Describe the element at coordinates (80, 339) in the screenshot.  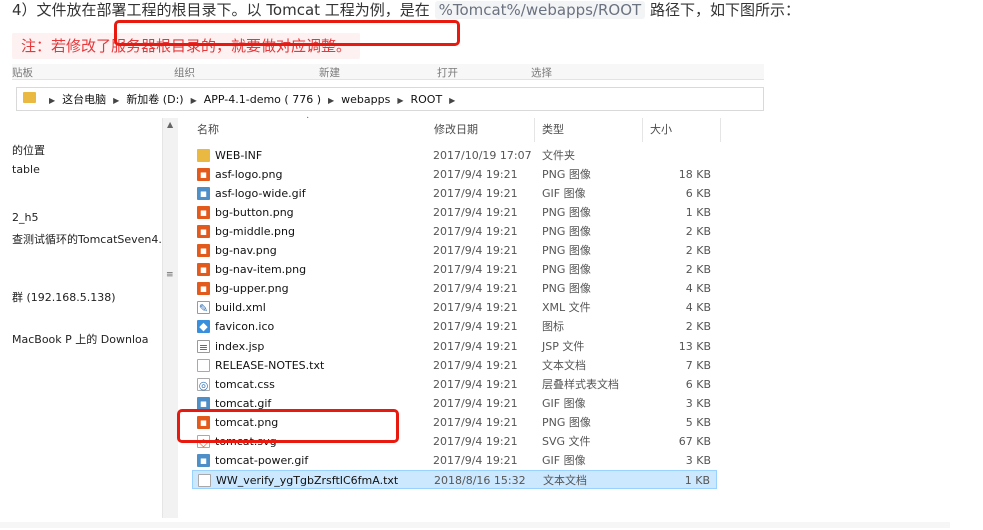
I see `nav-item-macbook-downloads: MacBook P 上的 Downloa` at that location.